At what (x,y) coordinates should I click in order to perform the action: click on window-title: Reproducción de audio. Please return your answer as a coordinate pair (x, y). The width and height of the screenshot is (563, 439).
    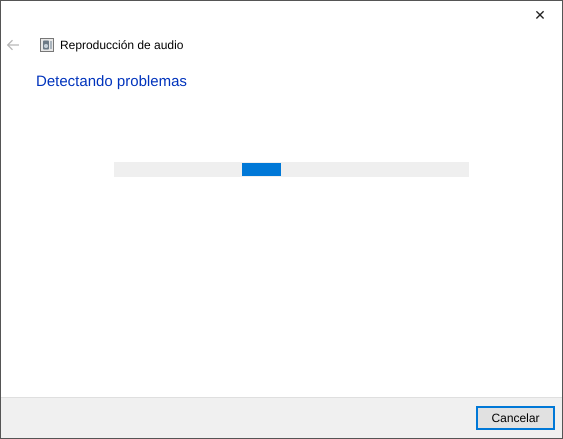
    Looking at the image, I should click on (122, 45).